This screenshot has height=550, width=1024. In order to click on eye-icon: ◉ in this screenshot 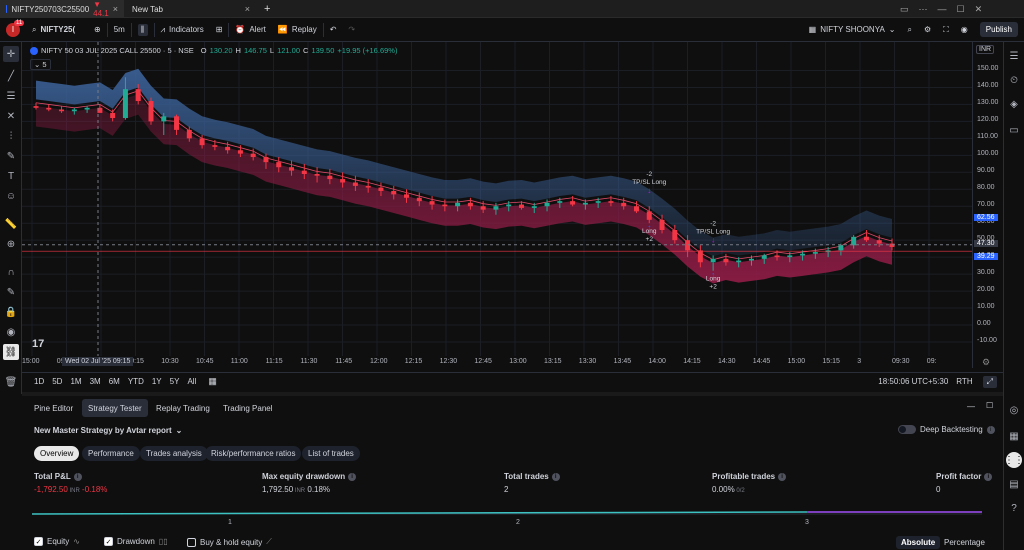, I will do `click(11, 332)`.